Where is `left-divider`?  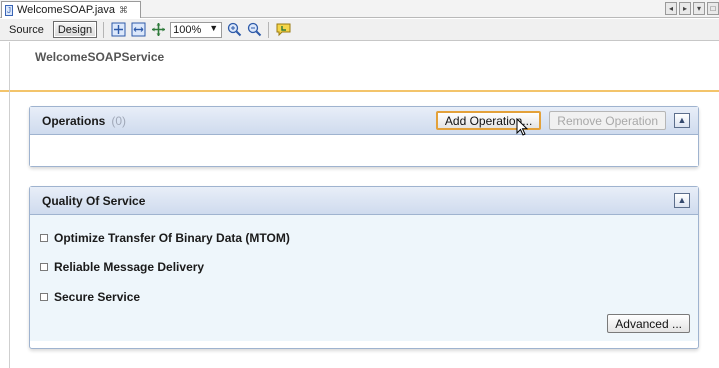 left-divider is located at coordinates (9, 205).